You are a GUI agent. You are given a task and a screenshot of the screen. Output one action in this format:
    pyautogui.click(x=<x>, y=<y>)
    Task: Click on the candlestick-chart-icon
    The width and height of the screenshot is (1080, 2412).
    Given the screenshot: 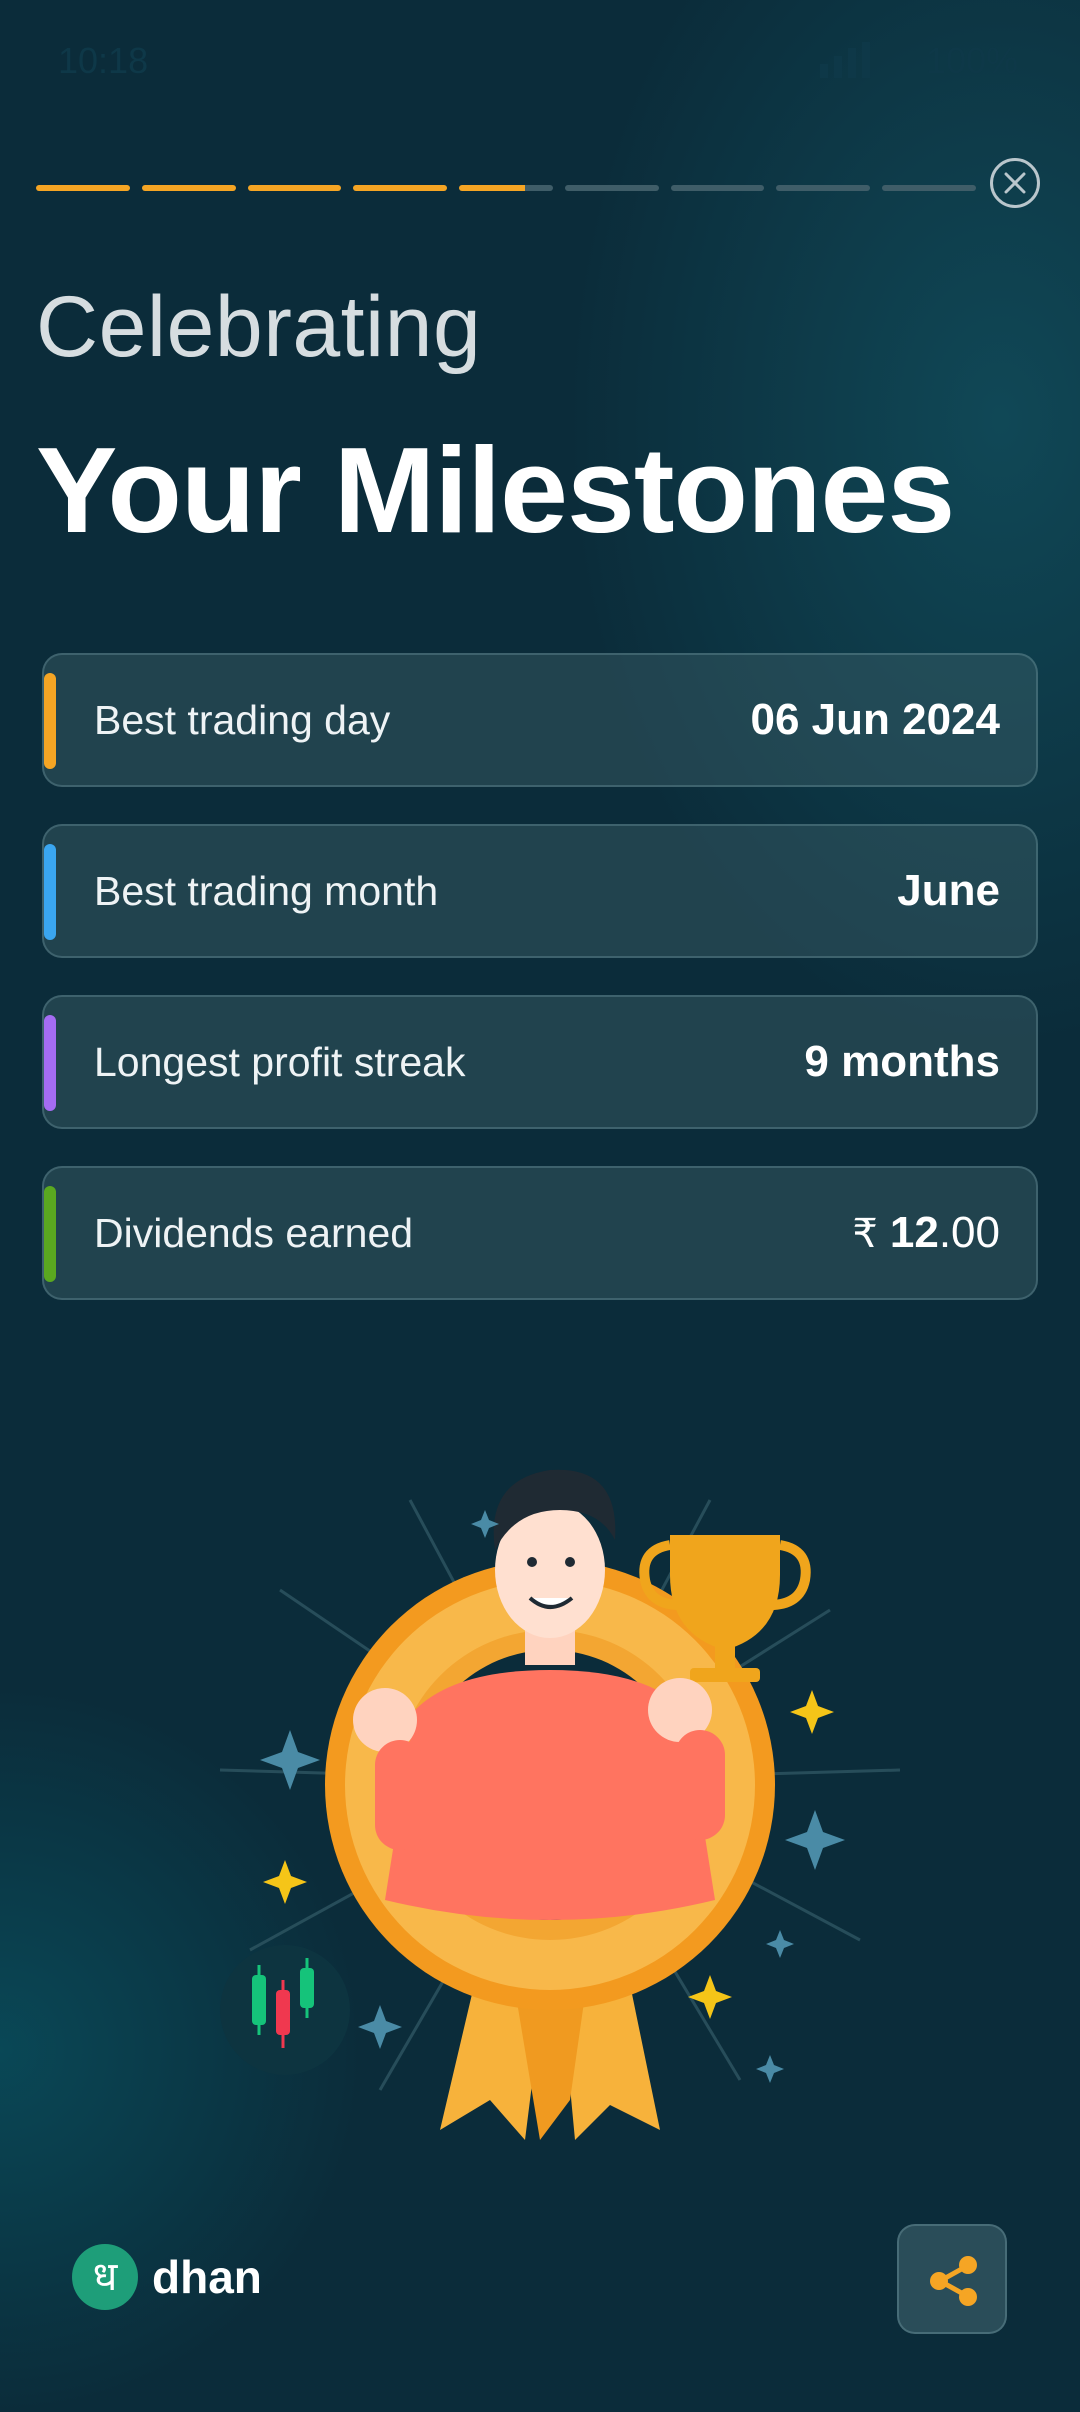 What is the action you would take?
    pyautogui.click(x=285, y=2010)
    